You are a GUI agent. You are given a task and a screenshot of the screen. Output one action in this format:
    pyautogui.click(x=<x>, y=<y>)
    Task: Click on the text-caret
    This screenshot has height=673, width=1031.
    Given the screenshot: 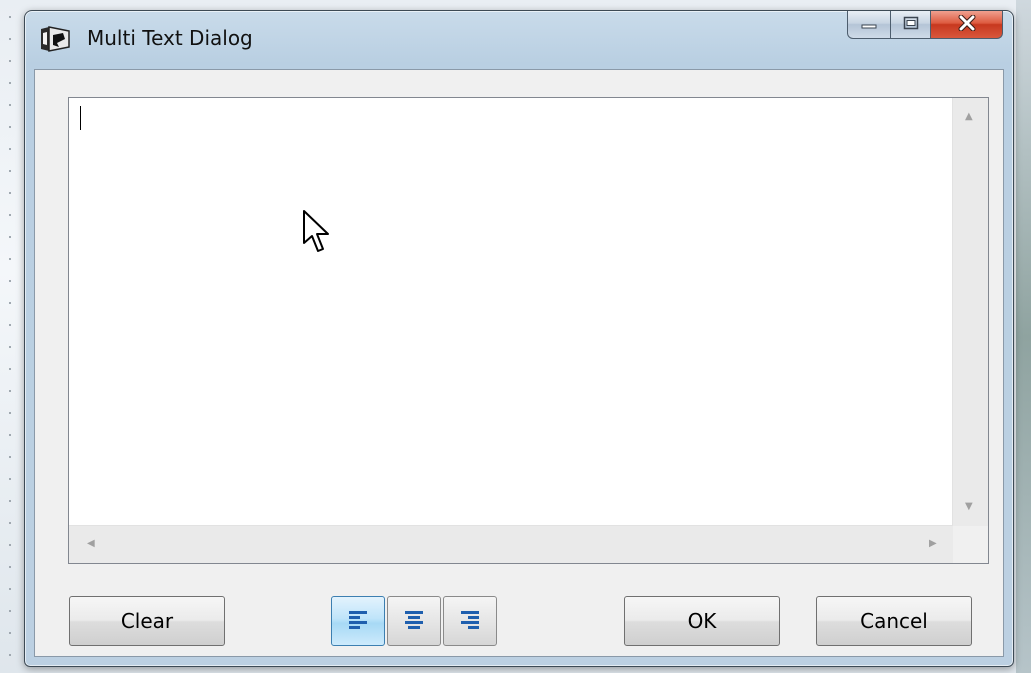 What is the action you would take?
    pyautogui.click(x=80, y=118)
    